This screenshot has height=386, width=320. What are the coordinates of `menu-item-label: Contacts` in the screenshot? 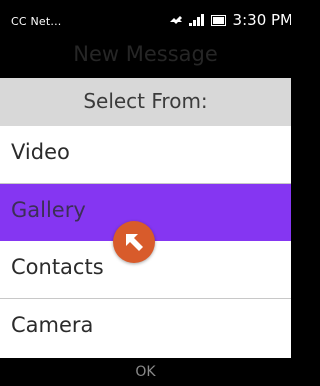 It's located at (57, 267).